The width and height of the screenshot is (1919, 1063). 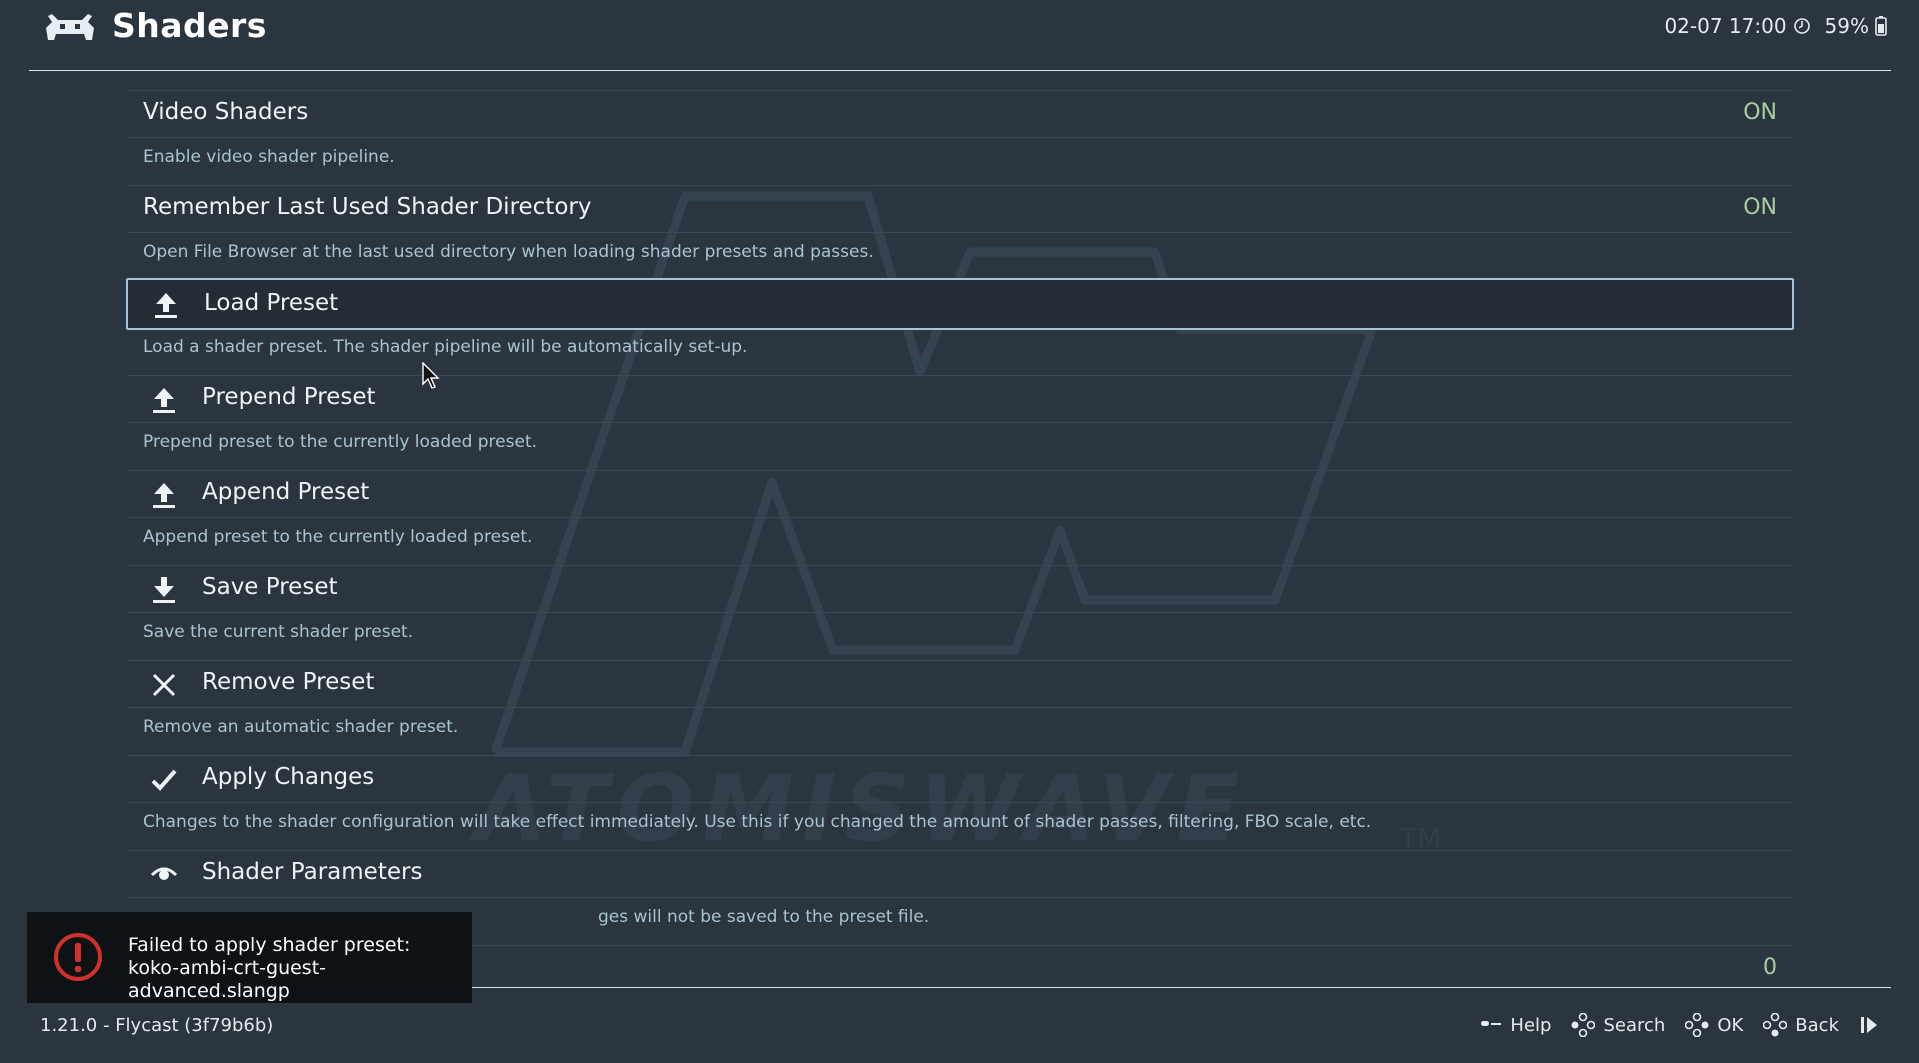 What do you see at coordinates (270, 587) in the screenshot?
I see `menu-item-label: Save Preset` at bounding box center [270, 587].